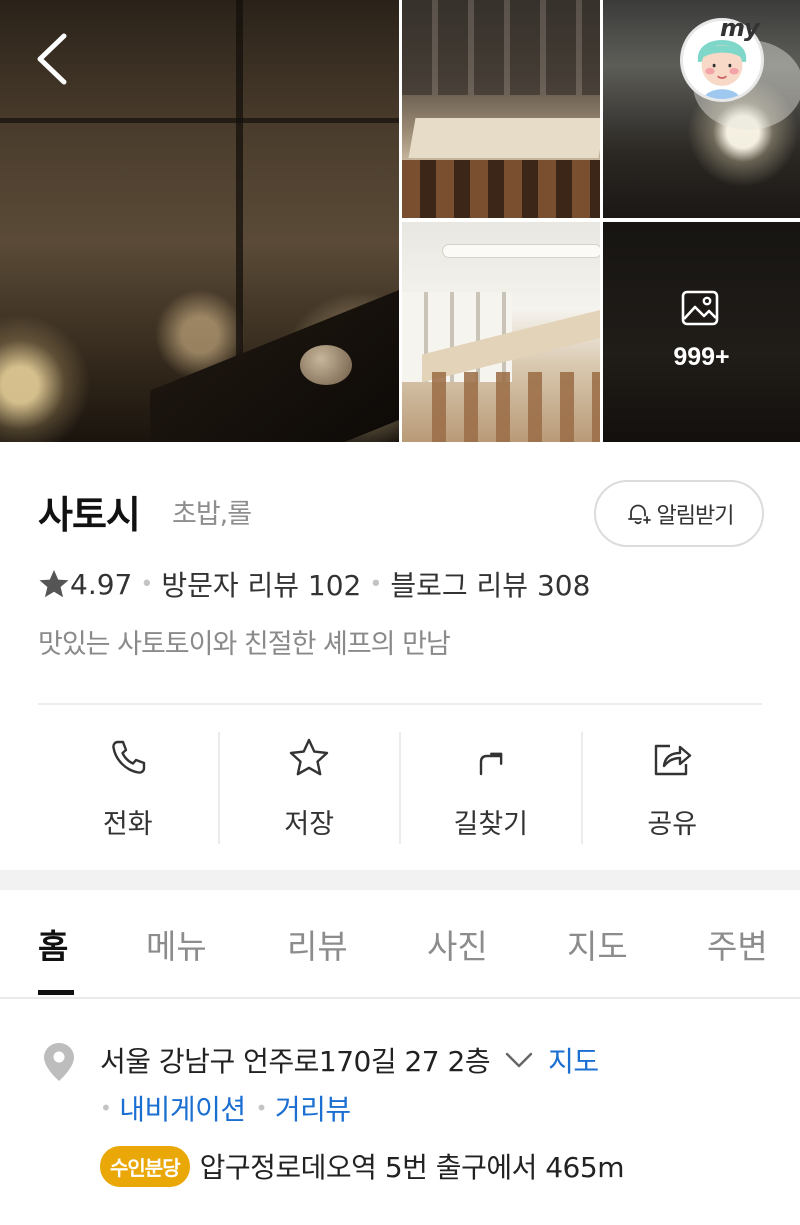 The width and height of the screenshot is (800, 1225). What do you see at coordinates (128, 757) in the screenshot?
I see `phone-icon` at bounding box center [128, 757].